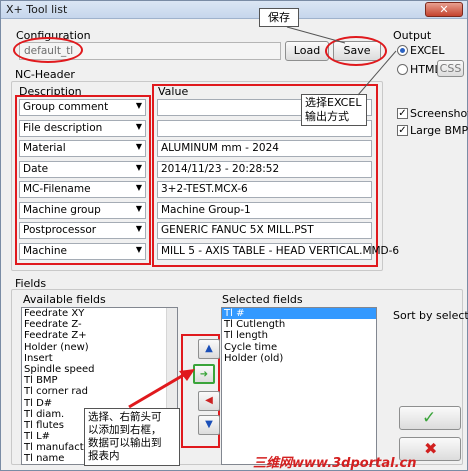 This screenshot has height=471, width=468. I want to click on description-select: Date ▼, so click(82, 169).